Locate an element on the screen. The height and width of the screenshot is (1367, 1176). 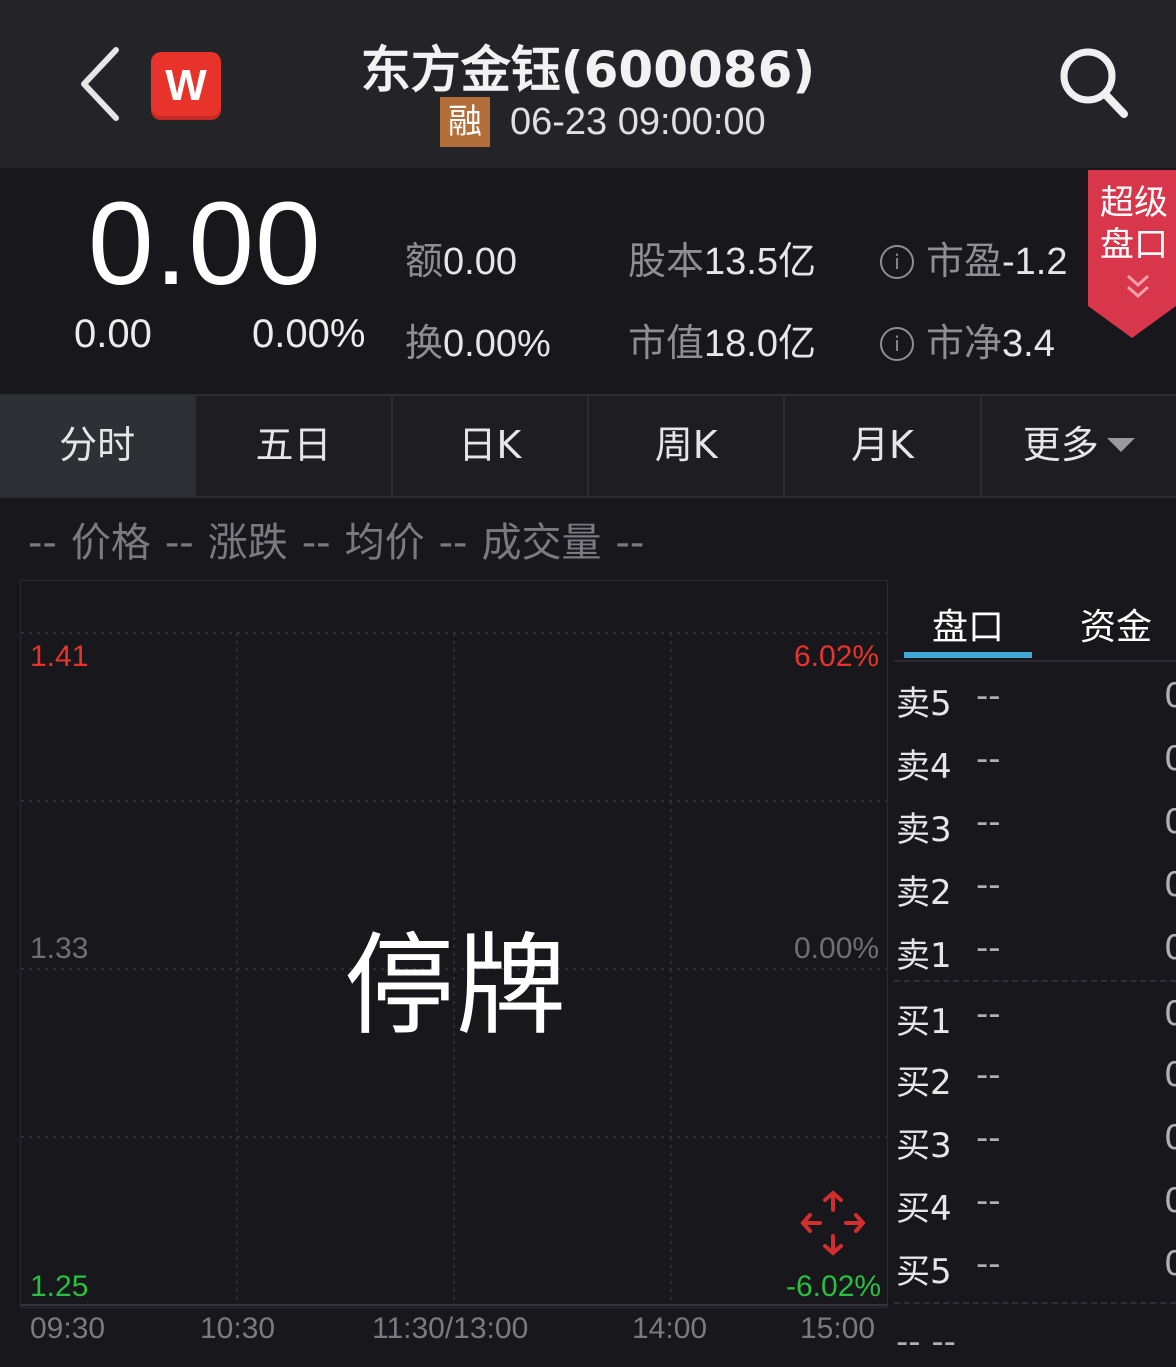
tab-orderbook: 盘口 is located at coordinates (968, 624).